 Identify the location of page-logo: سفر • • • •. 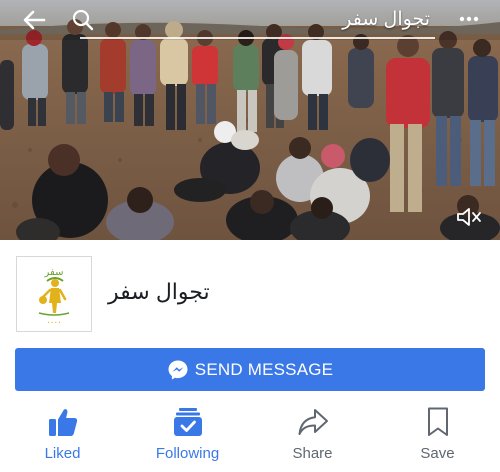
(54, 296).